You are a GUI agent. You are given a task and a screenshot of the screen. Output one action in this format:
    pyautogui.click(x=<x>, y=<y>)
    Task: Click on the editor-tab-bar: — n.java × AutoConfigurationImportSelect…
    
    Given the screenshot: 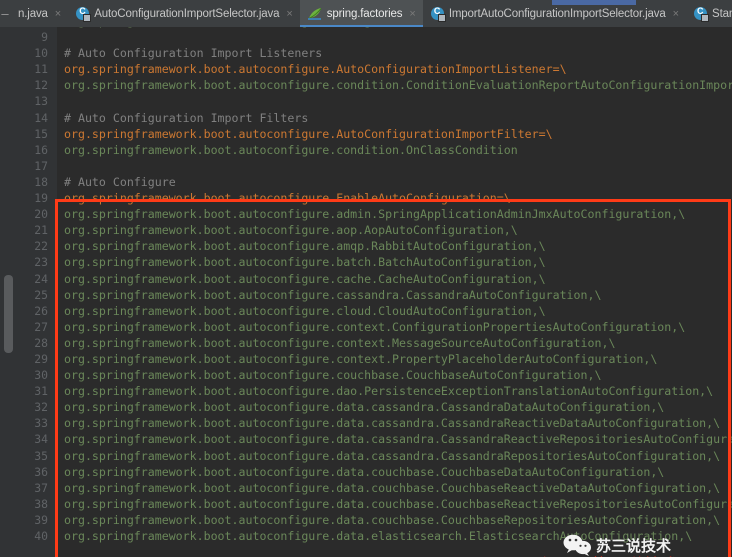 What is the action you would take?
    pyautogui.click(x=366, y=13)
    